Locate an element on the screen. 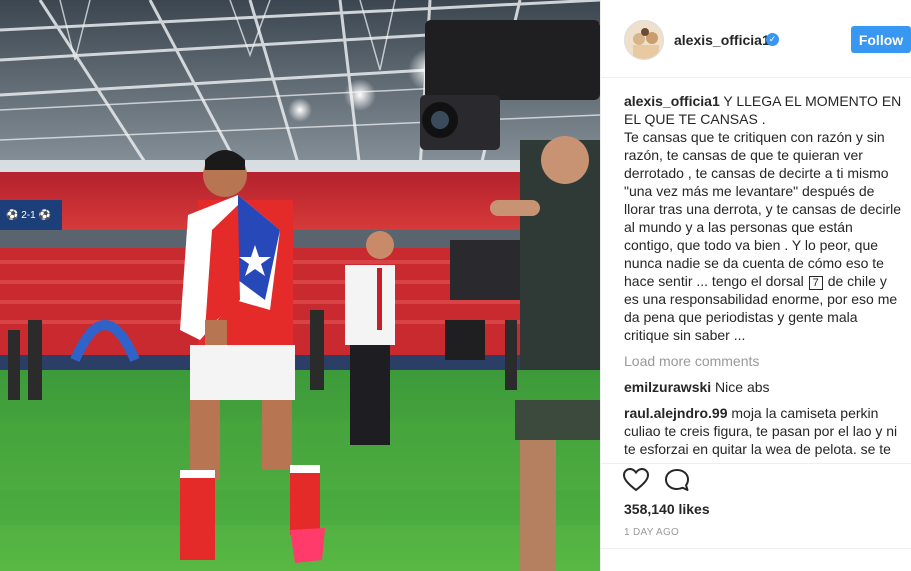 This screenshot has width=911, height=571. comment-text: Nice abs is located at coordinates (742, 387).